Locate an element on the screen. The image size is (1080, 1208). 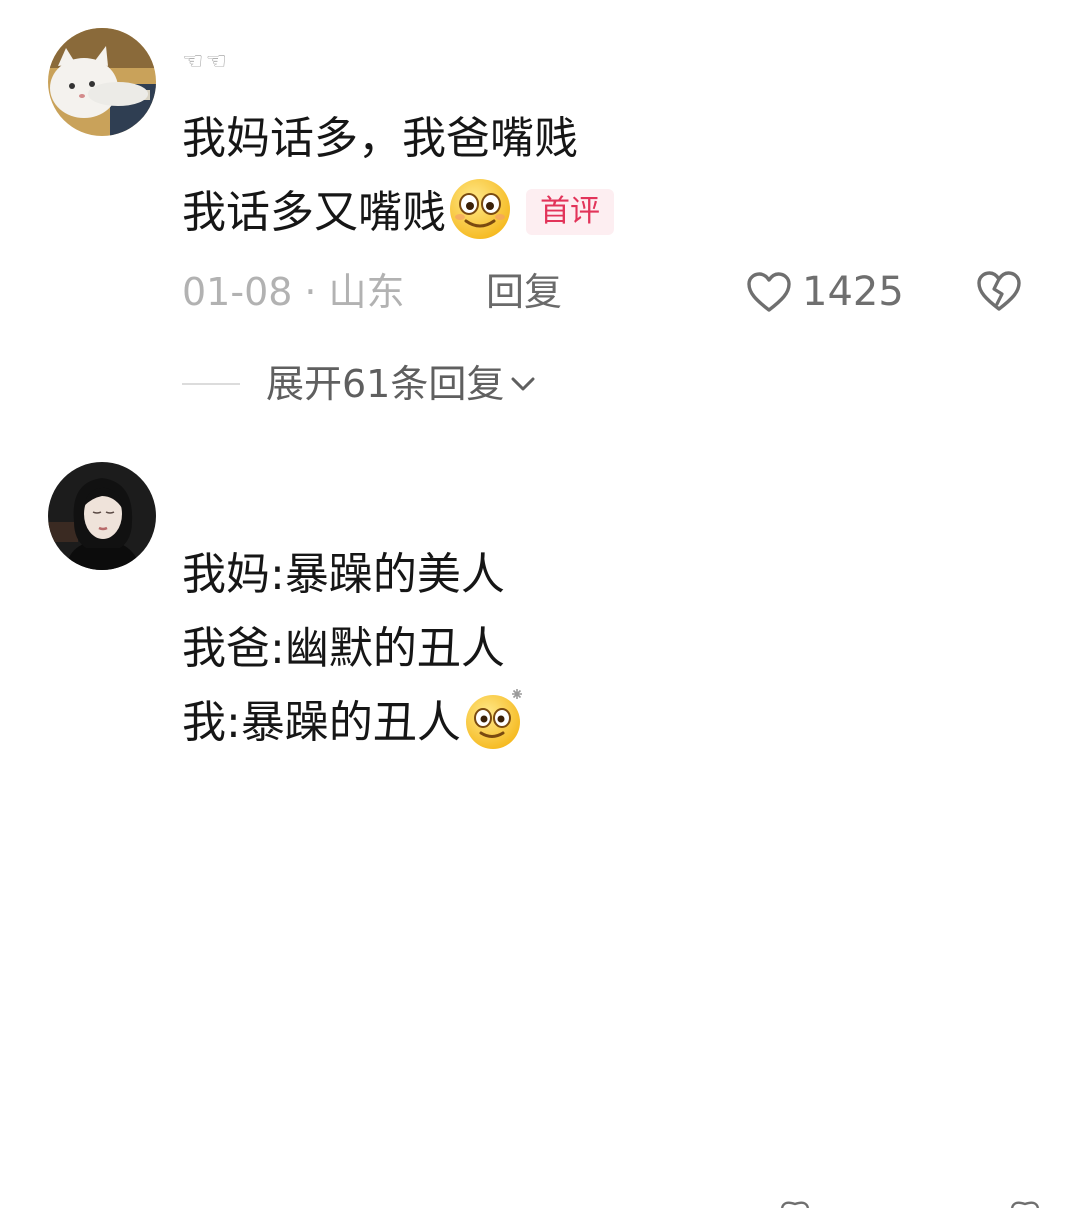
comment-line-text: 我话多又嘴贱 is located at coordinates (314, 212).